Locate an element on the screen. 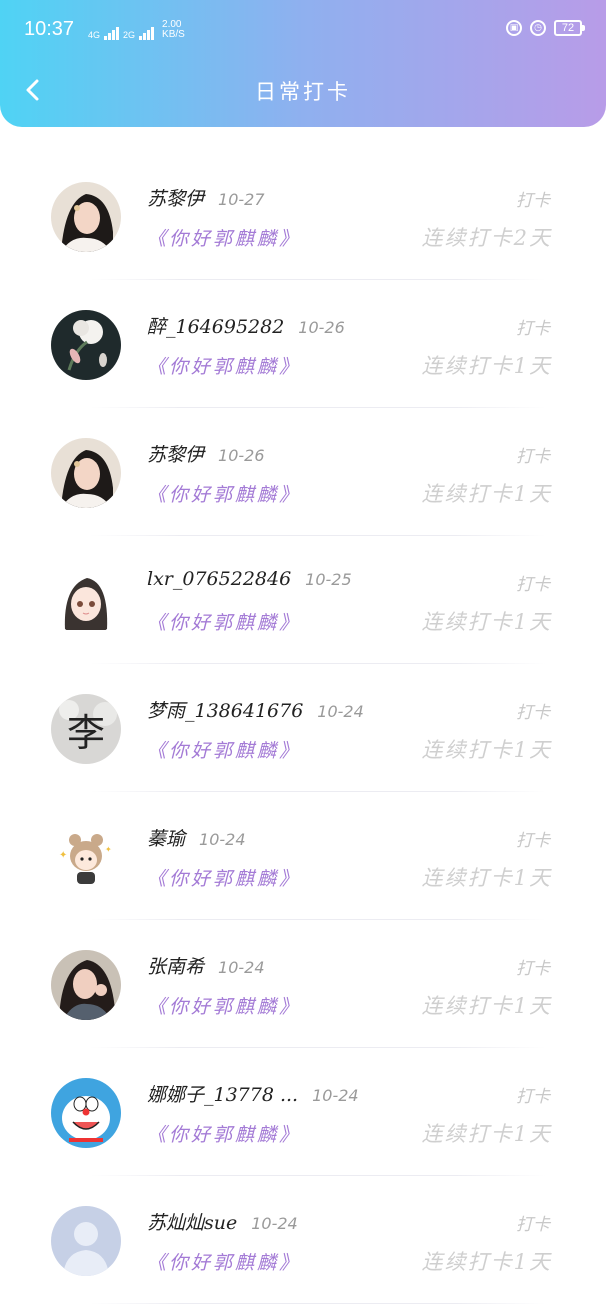 The width and height of the screenshot is (606, 1304). net-4g-label: 4G is located at coordinates (94, 35).